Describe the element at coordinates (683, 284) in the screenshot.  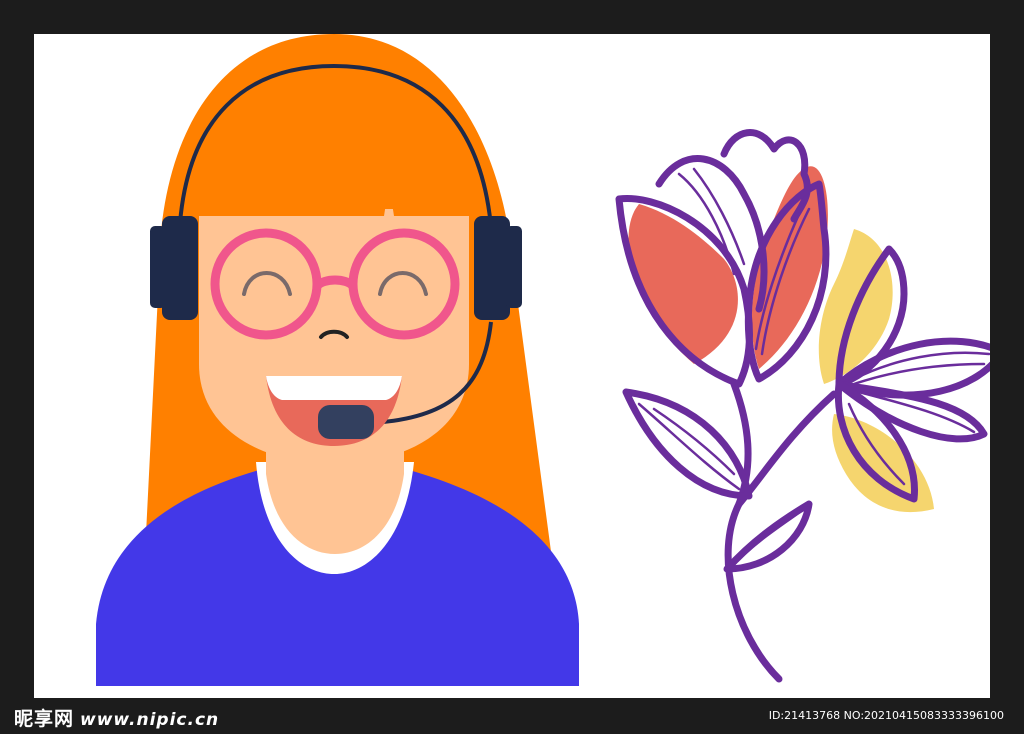
I see `petal-fill-red-left` at that location.